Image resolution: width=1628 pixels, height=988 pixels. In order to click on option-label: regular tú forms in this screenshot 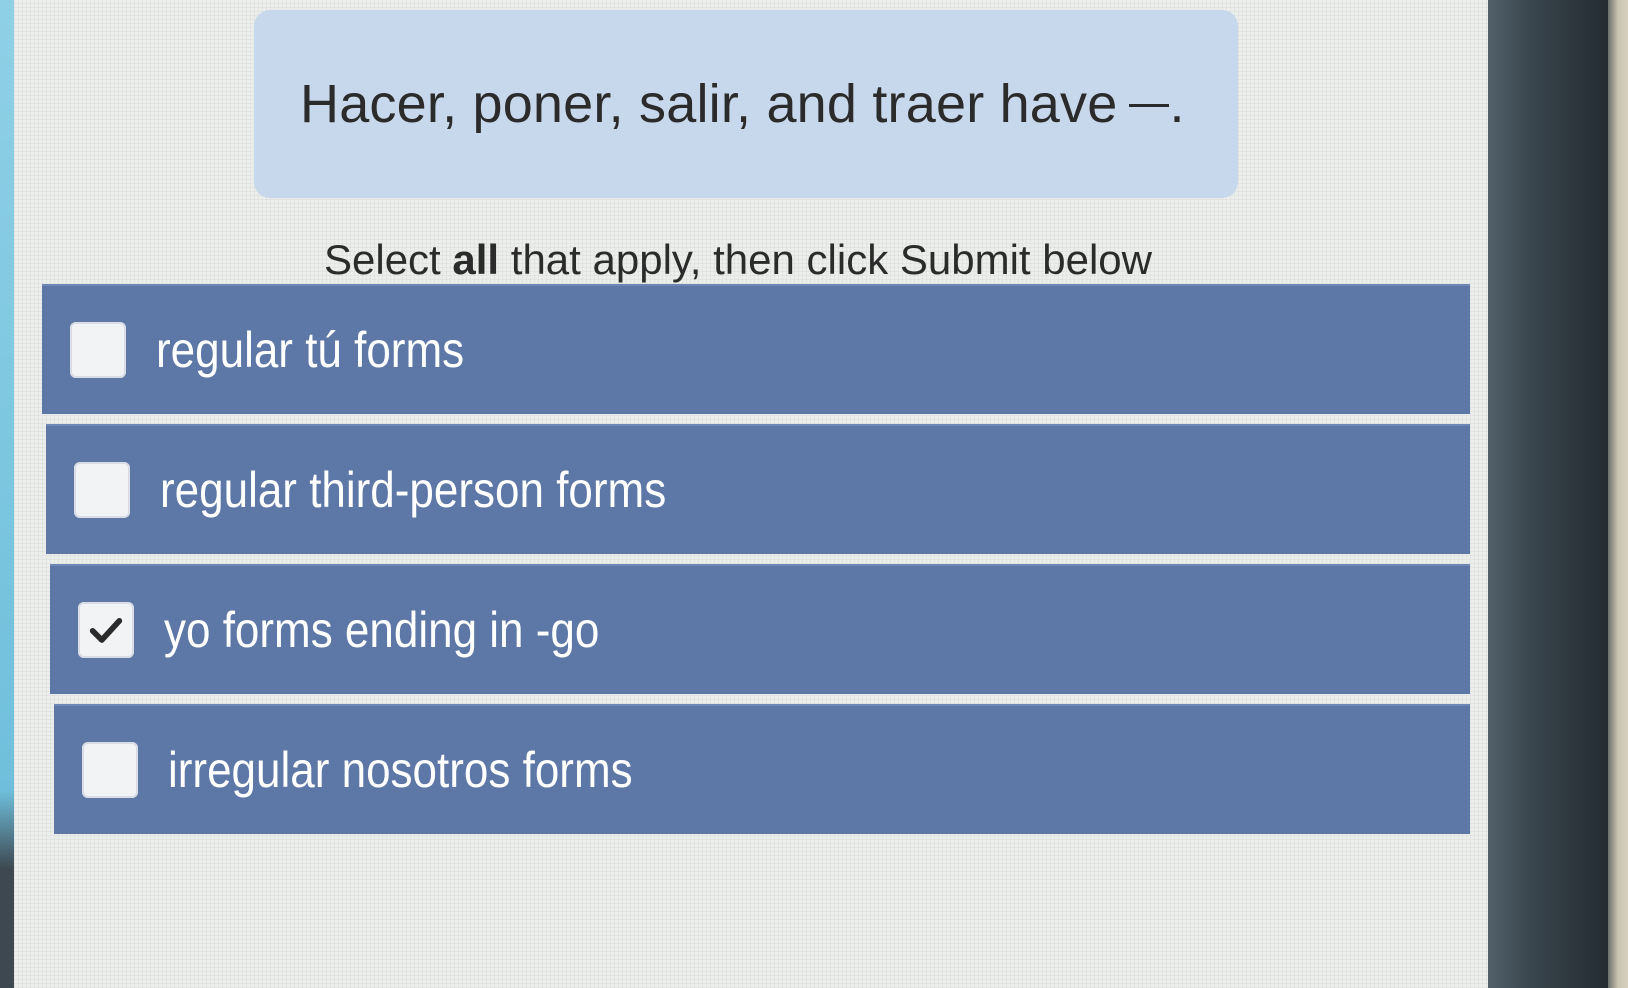, I will do `click(310, 350)`.